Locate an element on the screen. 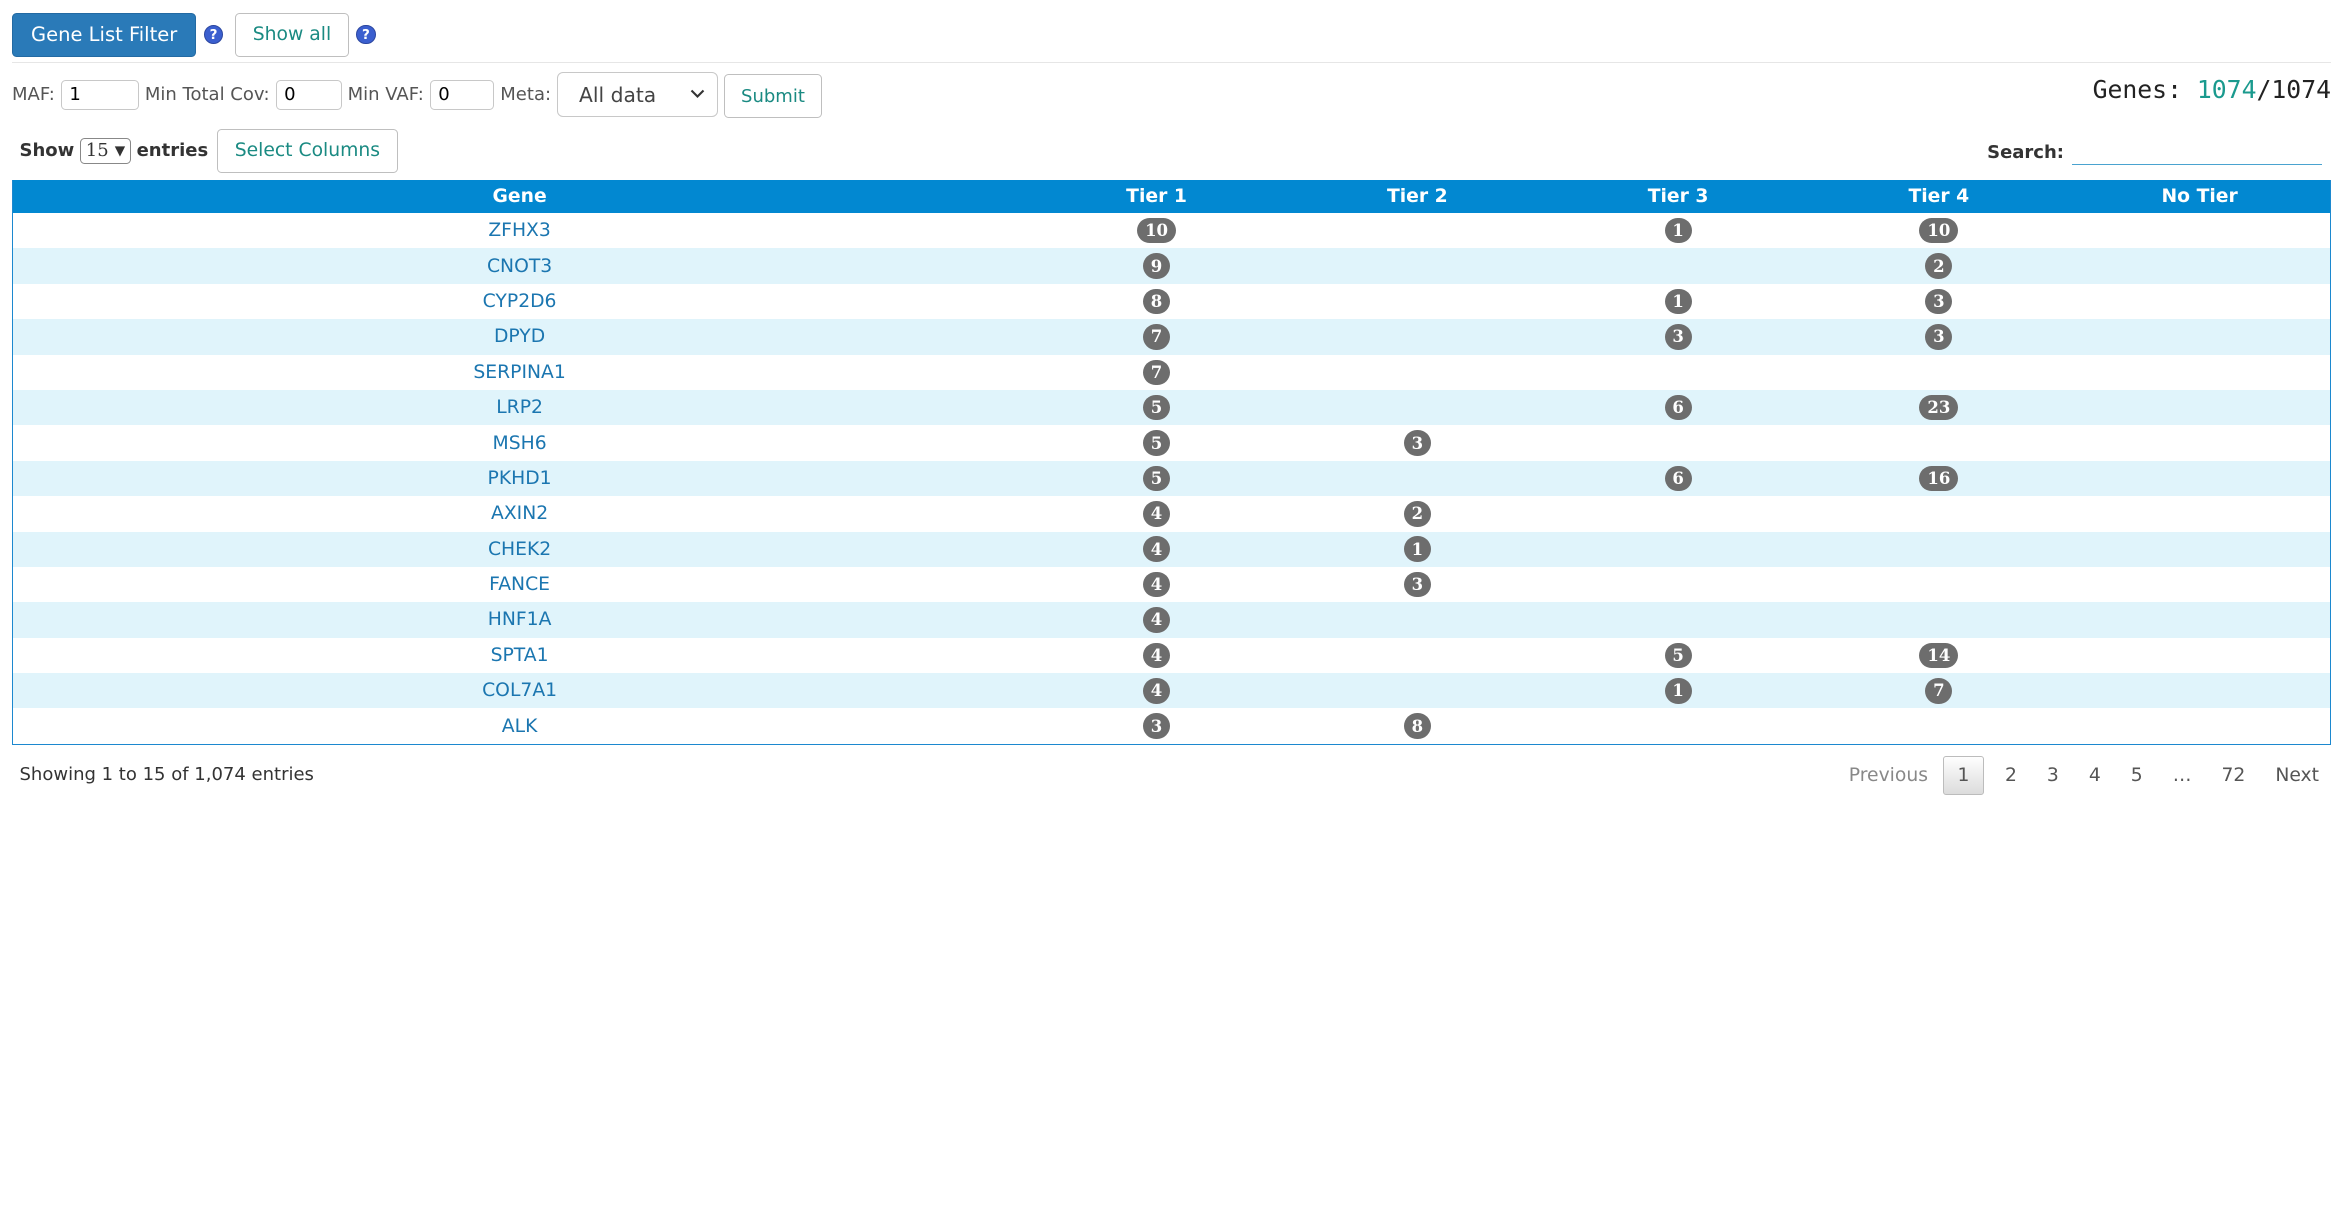 Image resolution: width=2352 pixels, height=1215 pixels. page-button: 3 is located at coordinates (2053, 775).